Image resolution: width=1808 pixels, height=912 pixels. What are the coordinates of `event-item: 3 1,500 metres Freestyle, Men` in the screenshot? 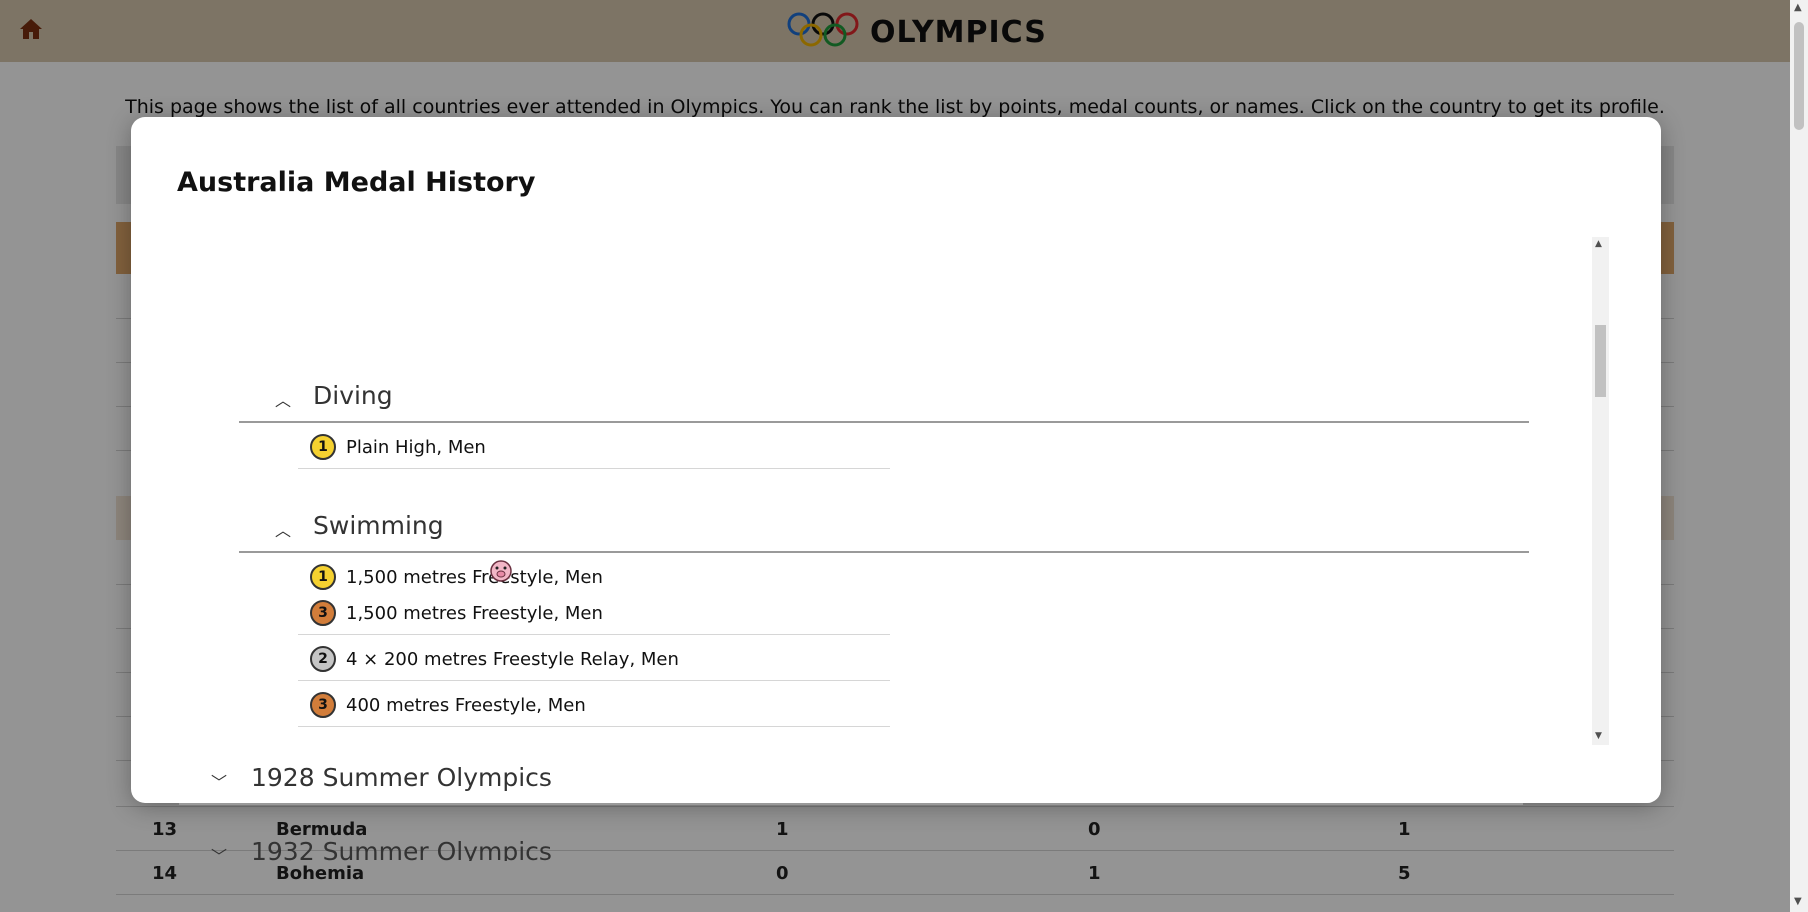 It's located at (594, 613).